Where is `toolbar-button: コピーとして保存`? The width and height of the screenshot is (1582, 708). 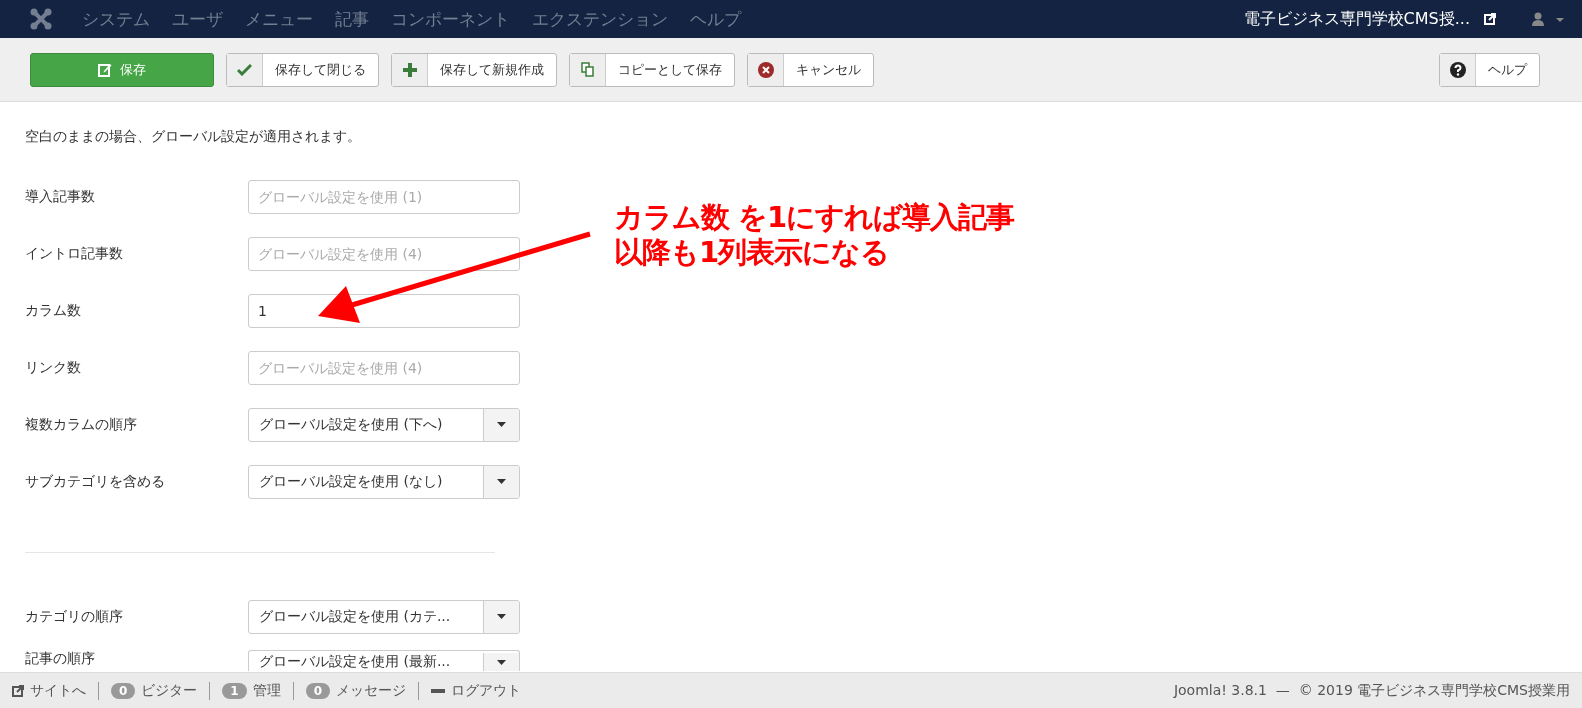
toolbar-button: コピーとして保存 is located at coordinates (652, 69).